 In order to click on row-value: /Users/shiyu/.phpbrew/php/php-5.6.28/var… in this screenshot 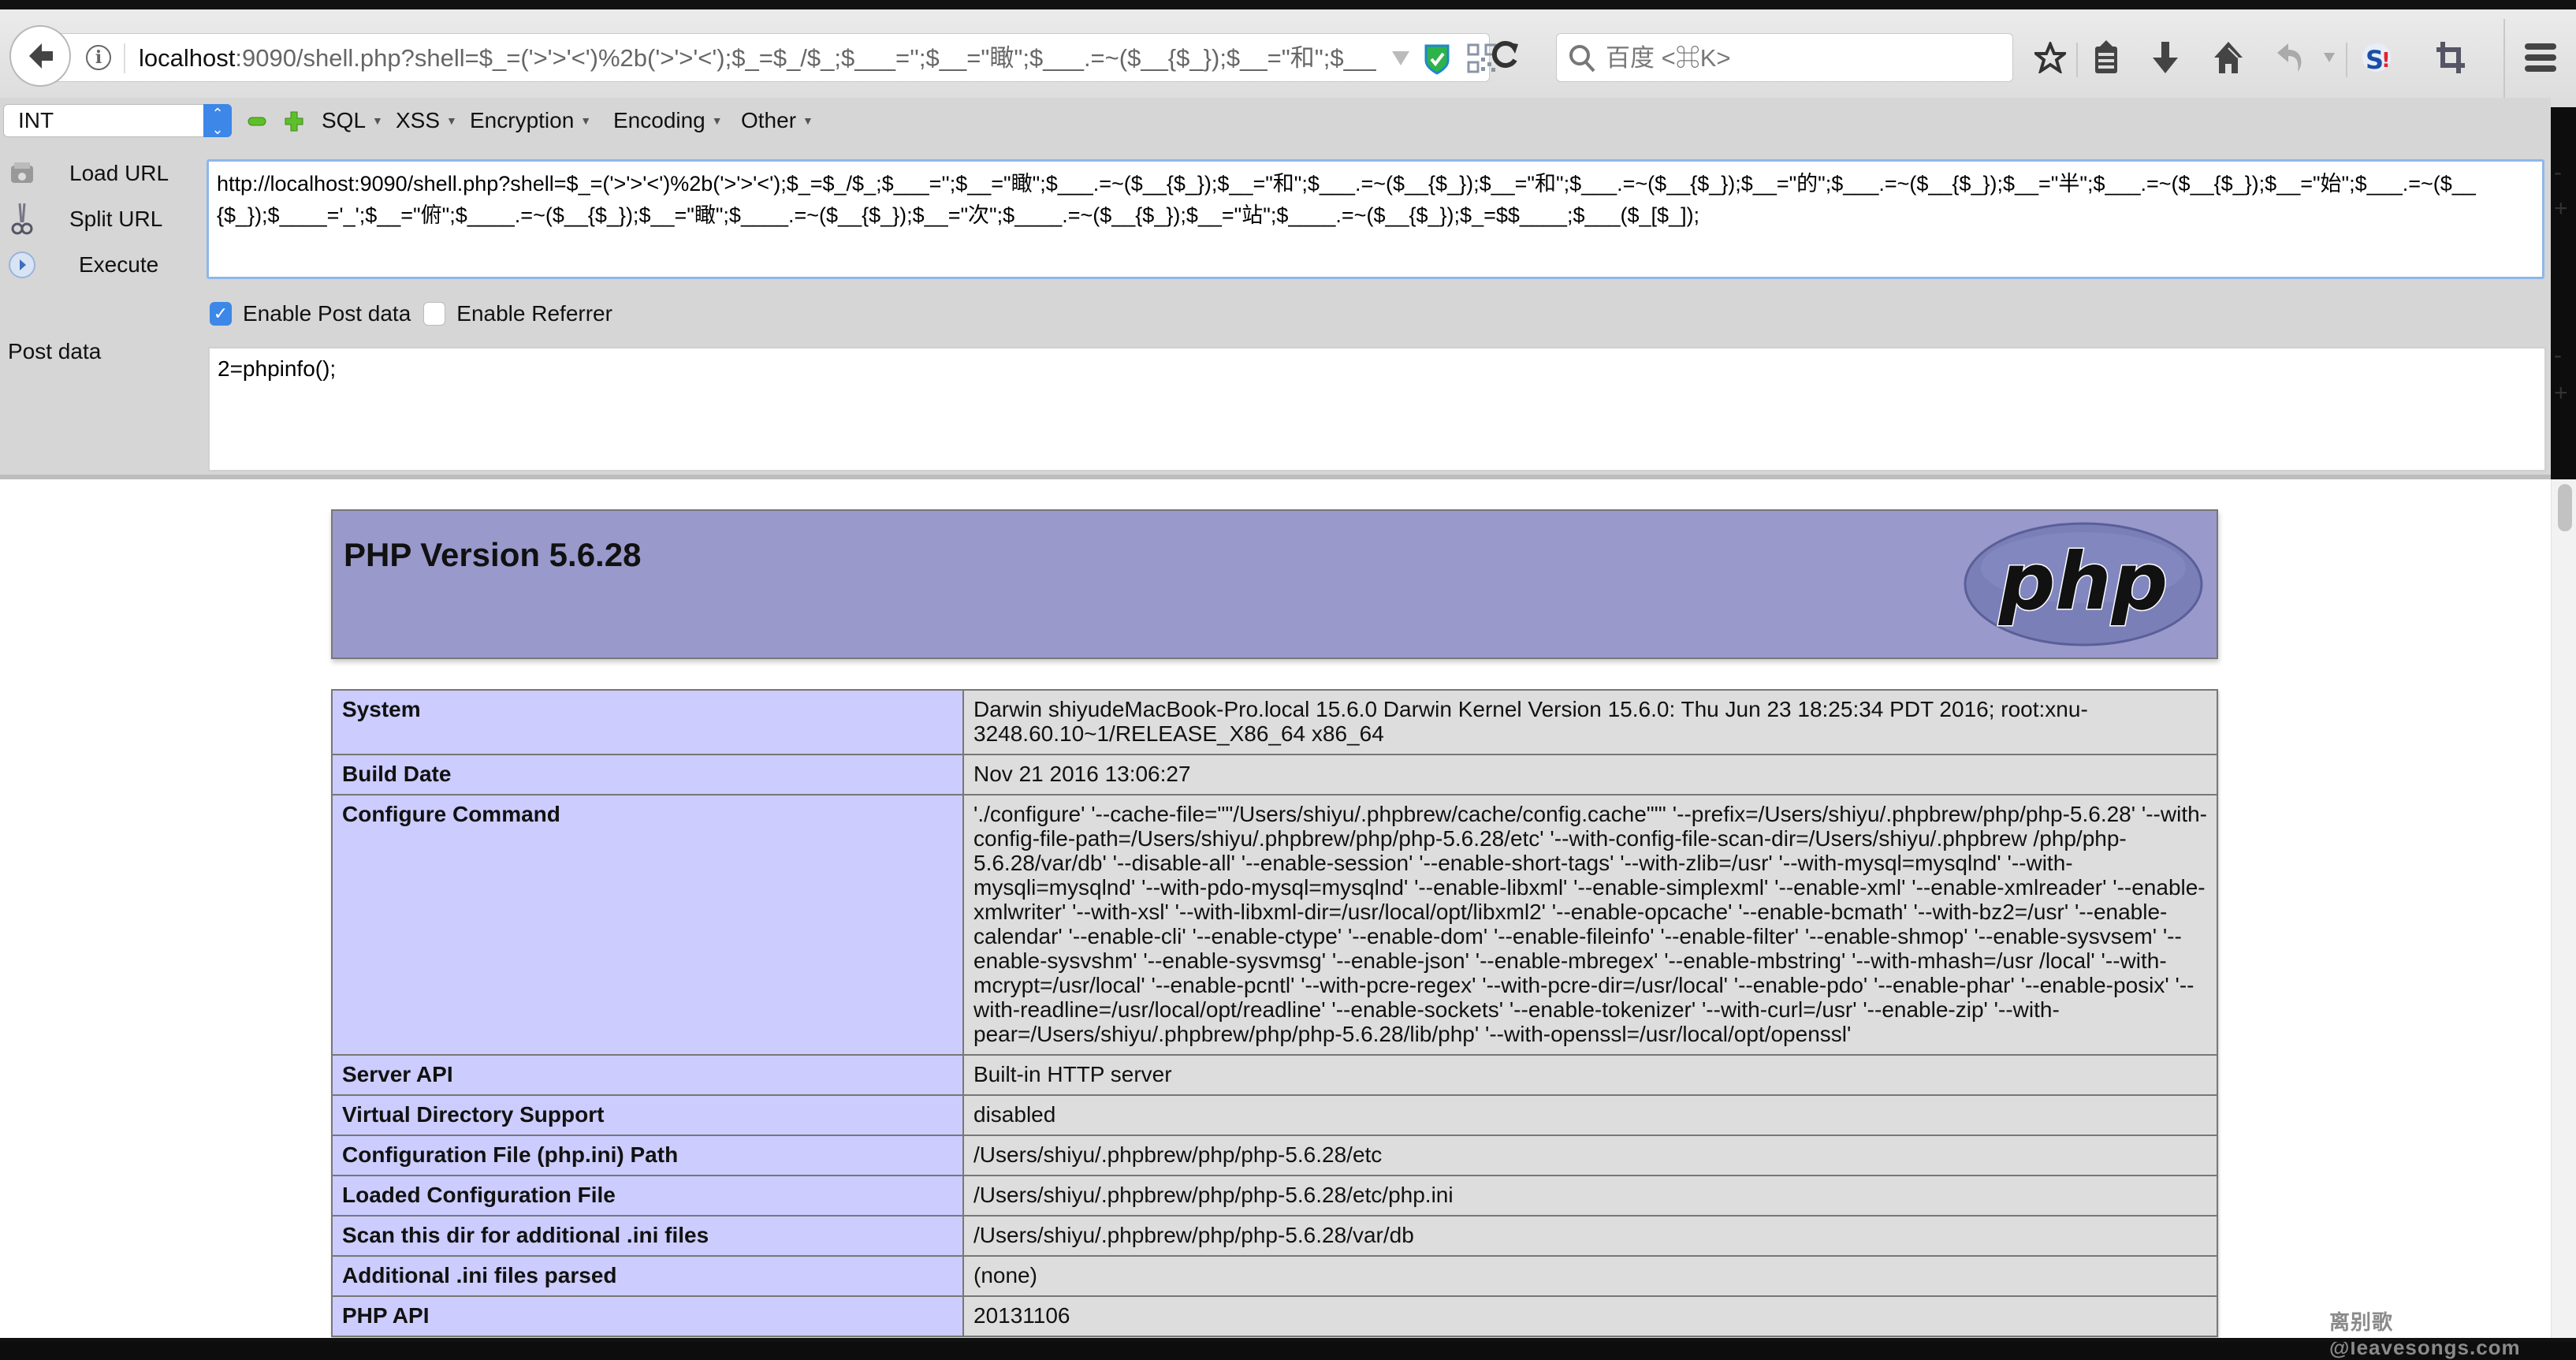, I will do `click(1590, 1236)`.